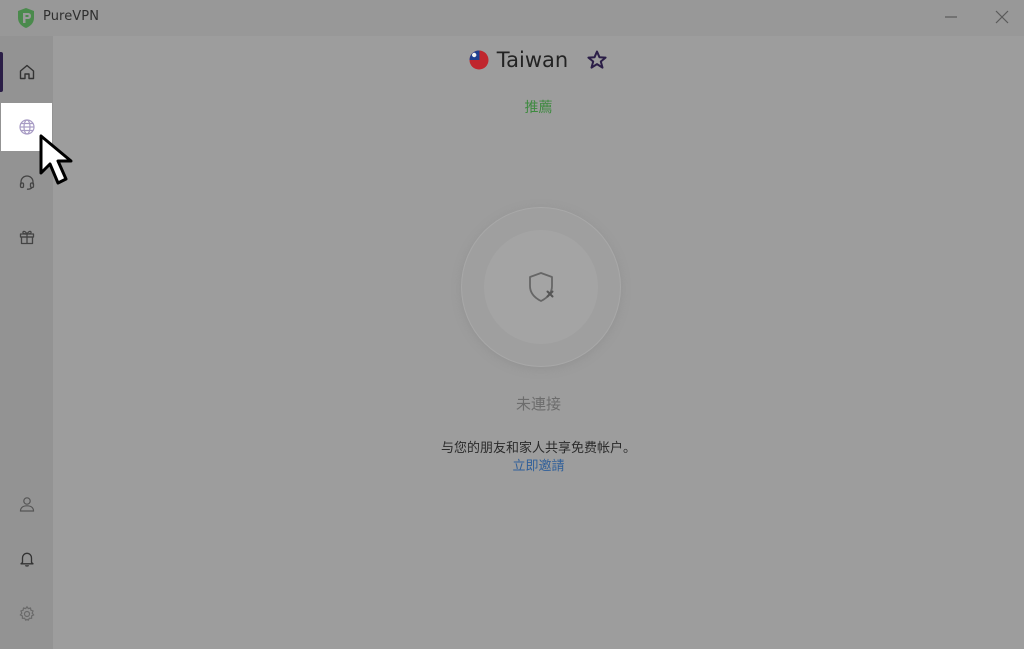  I want to click on close-button, so click(1002, 17).